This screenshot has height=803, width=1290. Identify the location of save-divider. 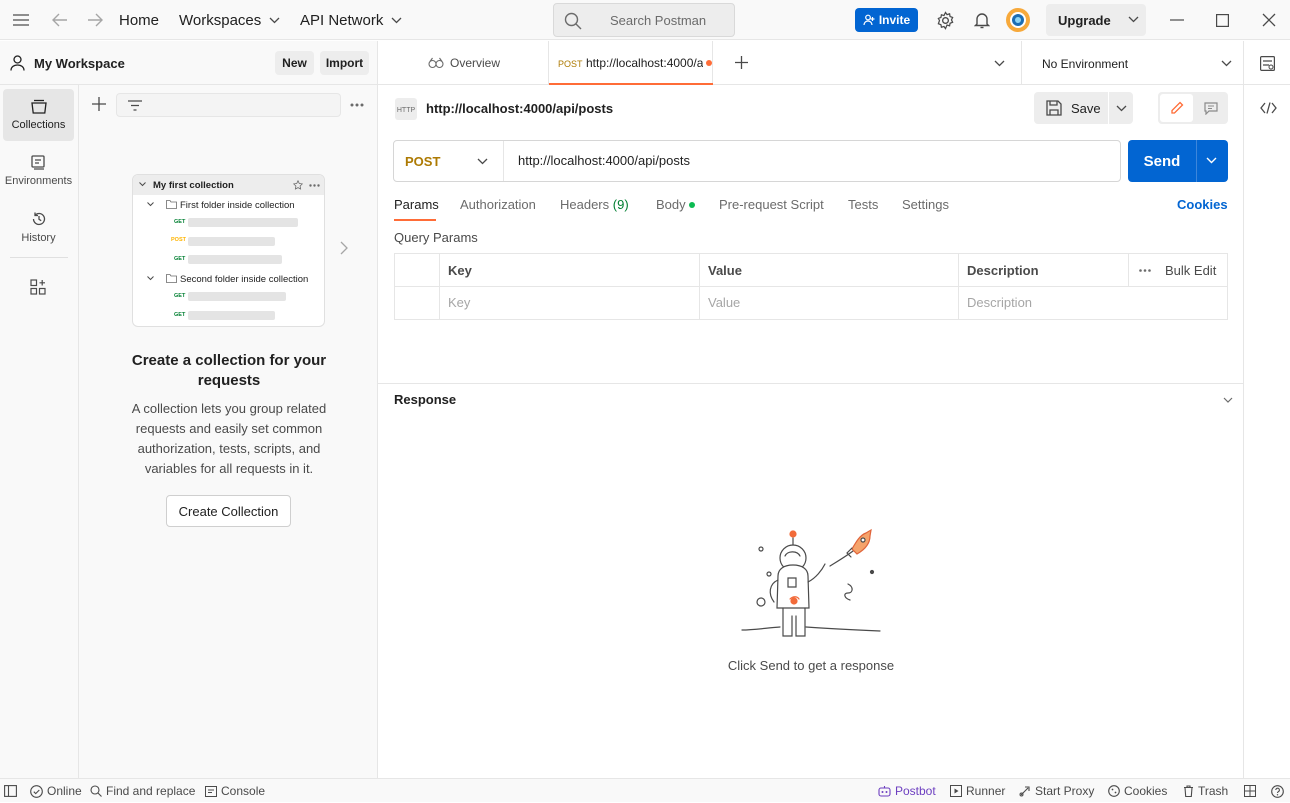
(1108, 108).